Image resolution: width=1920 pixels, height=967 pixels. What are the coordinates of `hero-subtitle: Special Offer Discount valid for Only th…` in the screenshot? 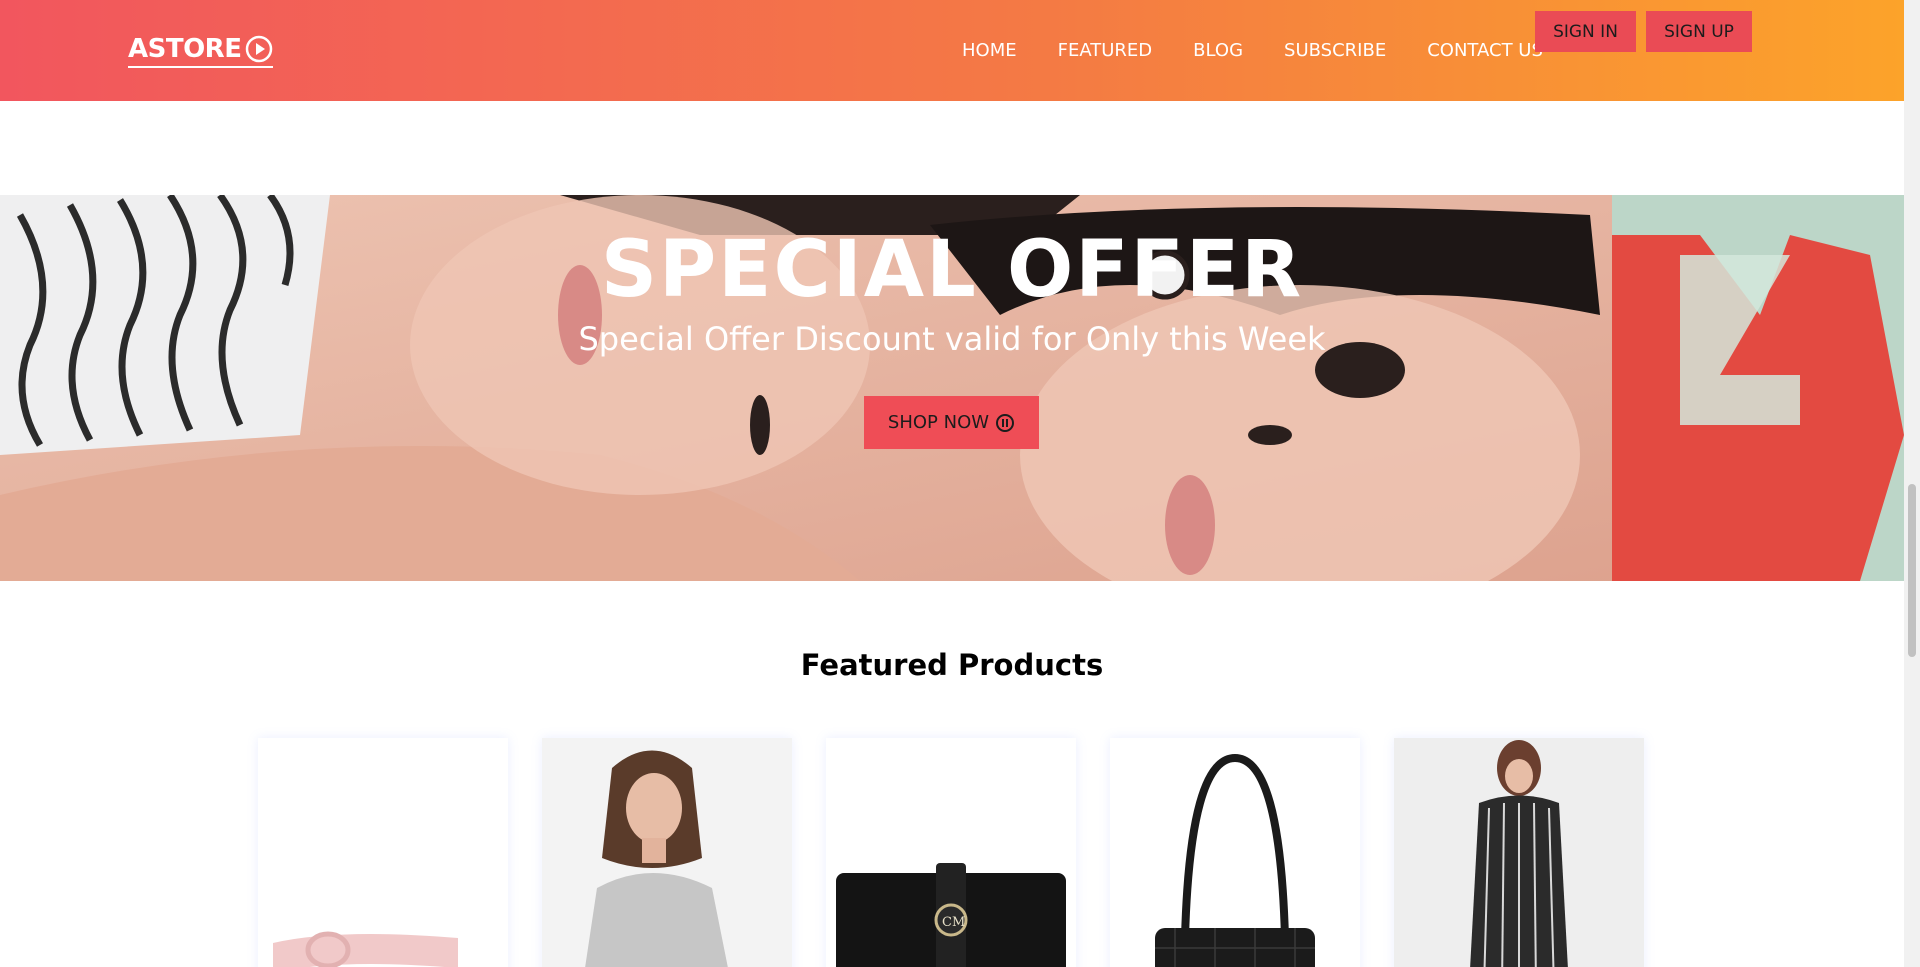 It's located at (952, 339).